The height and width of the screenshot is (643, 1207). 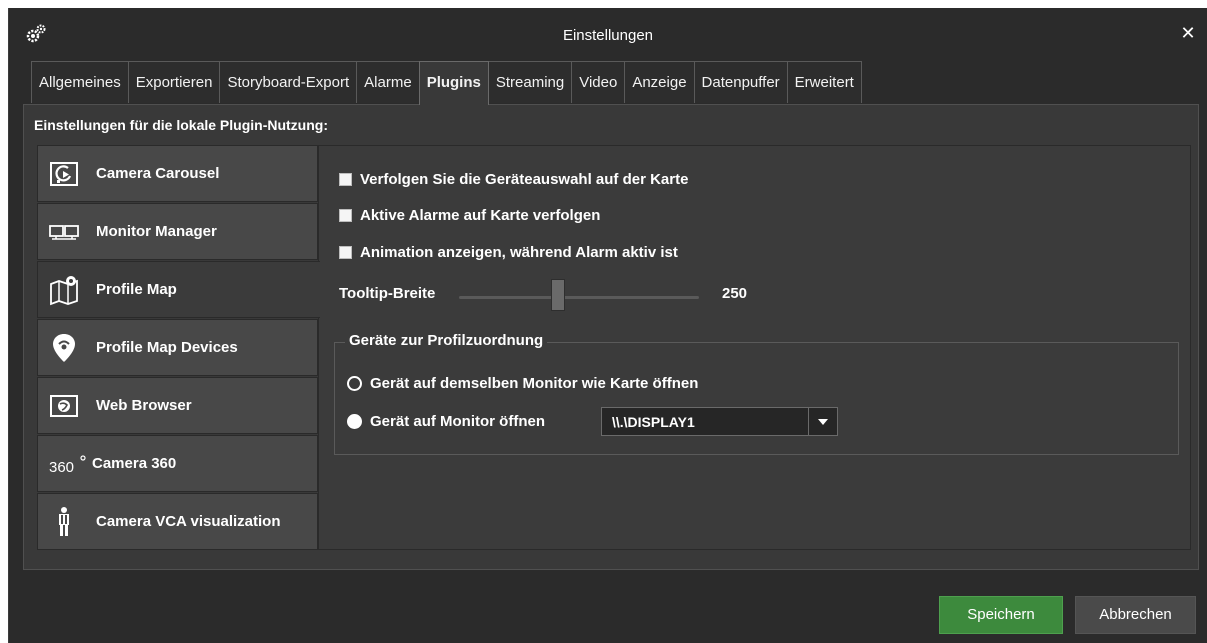 I want to click on sidebar-item-profile-map-devices: Profile Map Devices, so click(x=177, y=347).